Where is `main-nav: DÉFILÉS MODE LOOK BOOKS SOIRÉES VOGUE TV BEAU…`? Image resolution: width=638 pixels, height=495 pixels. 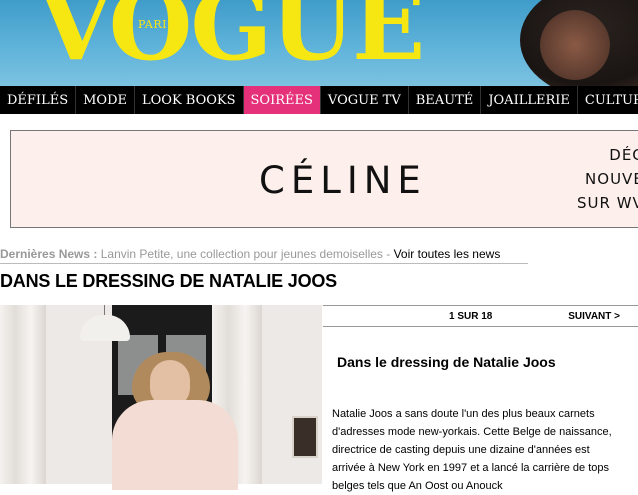
main-nav: DÉFILÉS MODE LOOK BOOKS SOIRÉES VOGUE TV BEAU… is located at coordinates (319, 100).